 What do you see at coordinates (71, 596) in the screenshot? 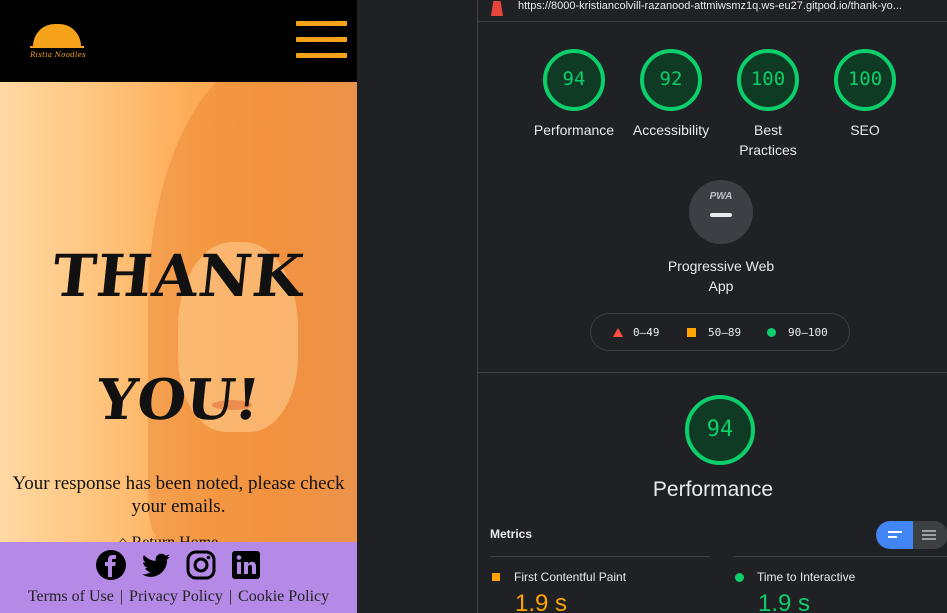
I see `terms-of-use-link: Terms of Use` at bounding box center [71, 596].